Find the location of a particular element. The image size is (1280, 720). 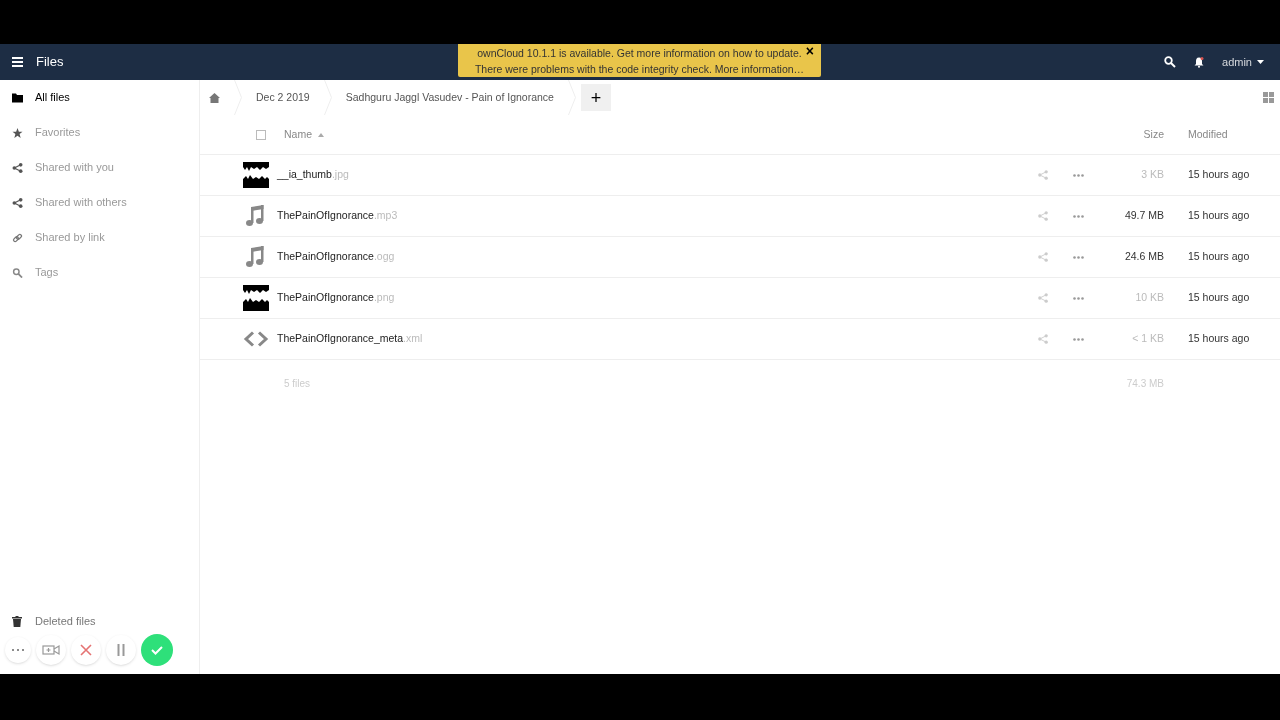

file-size: 10 KB is located at coordinates (1149, 298).